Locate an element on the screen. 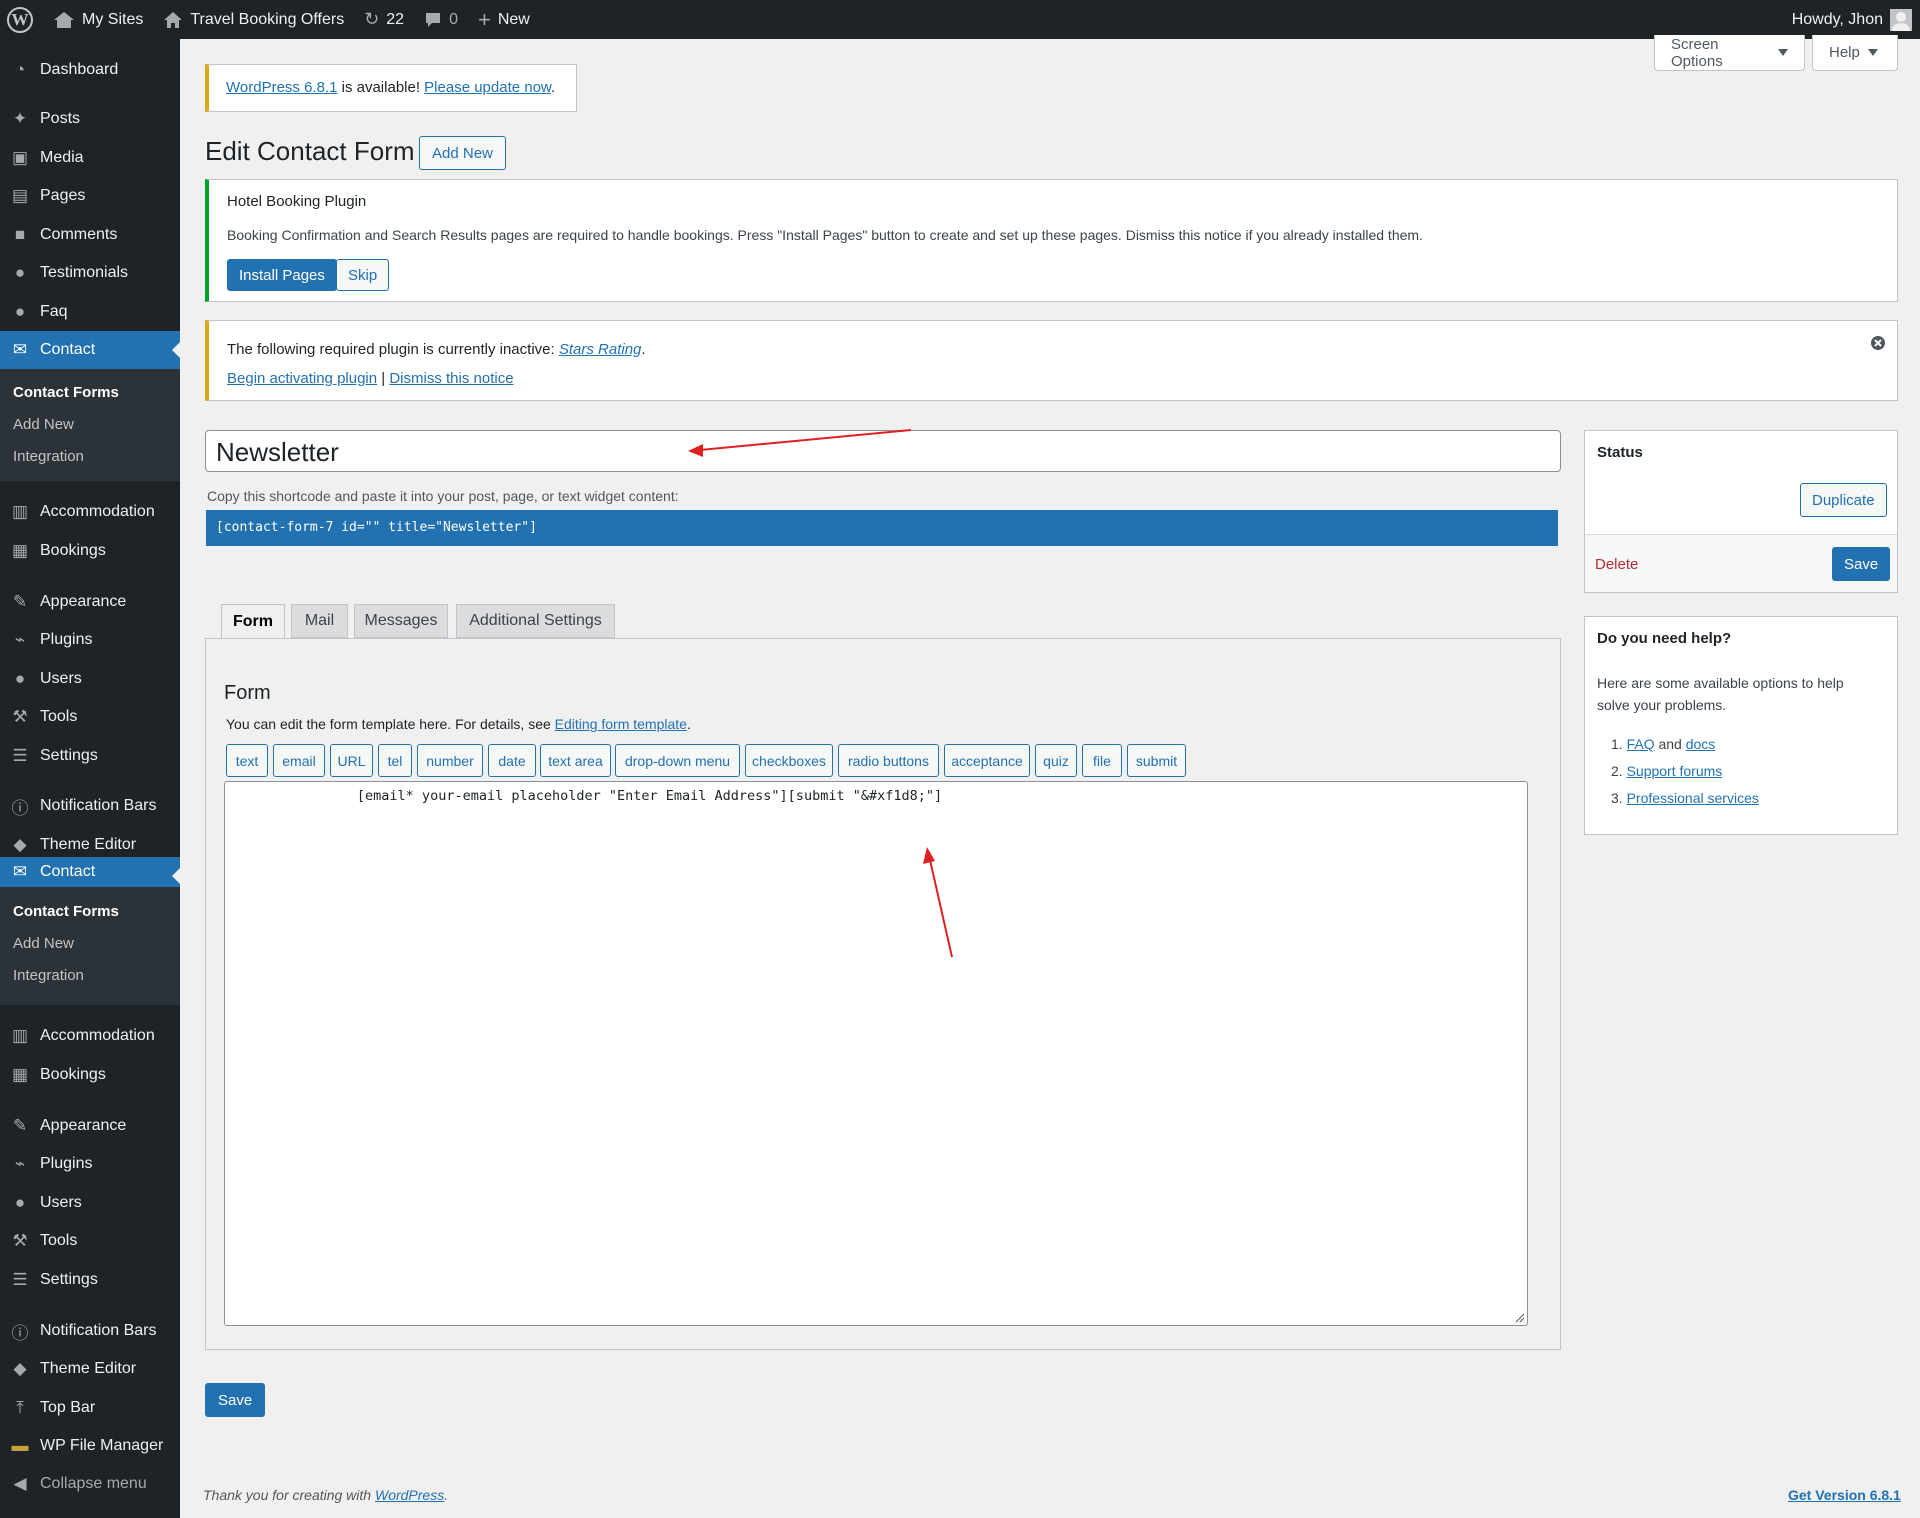 The height and width of the screenshot is (1518, 1920). menu-contact: ✉ Contact is located at coordinates (90, 350).